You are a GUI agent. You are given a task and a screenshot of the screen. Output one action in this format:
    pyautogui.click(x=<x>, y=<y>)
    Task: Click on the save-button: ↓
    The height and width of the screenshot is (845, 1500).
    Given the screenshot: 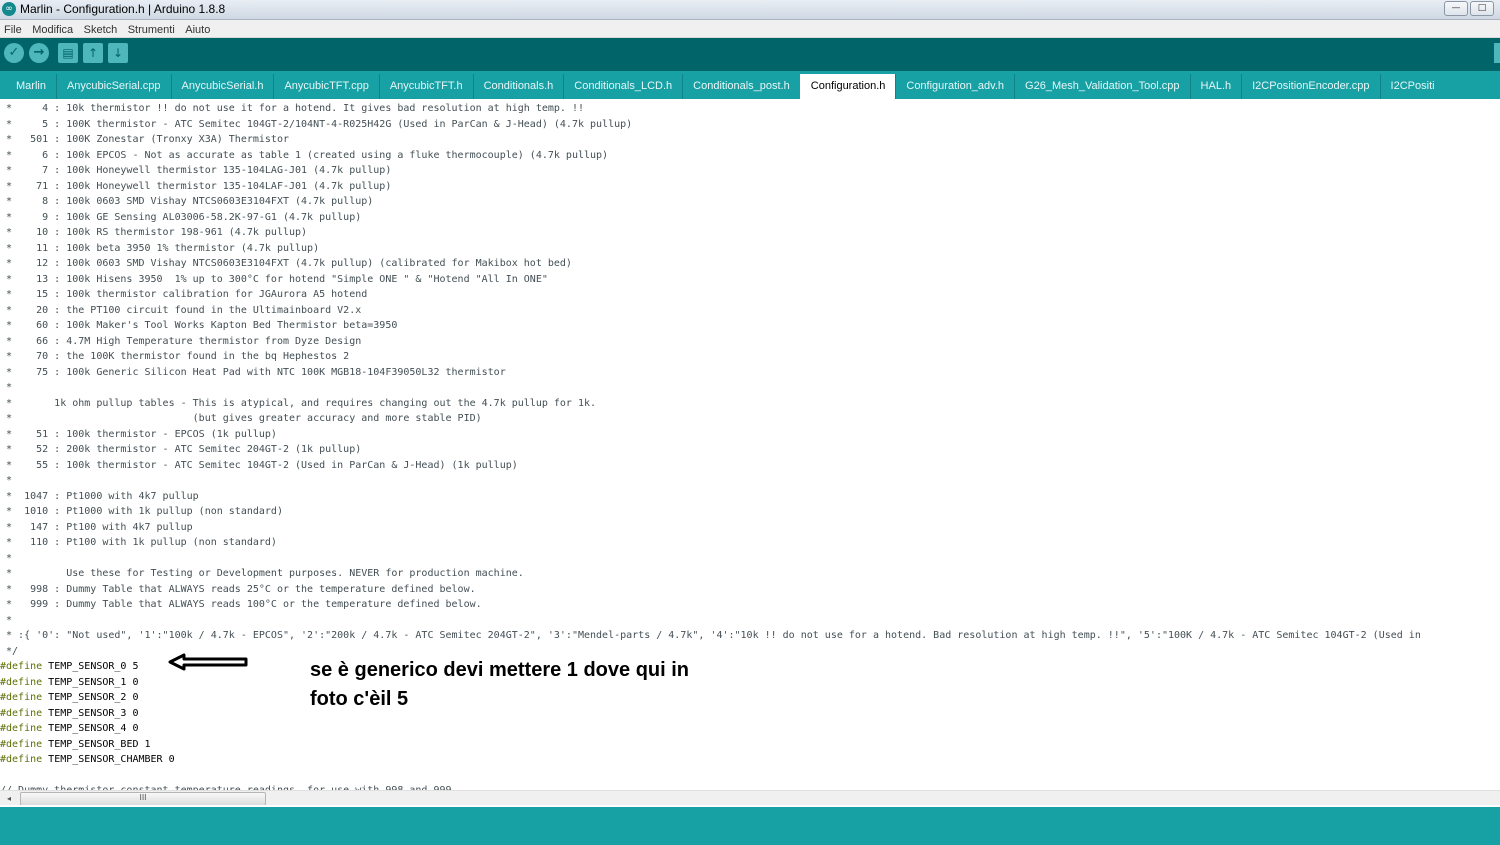 What is the action you would take?
    pyautogui.click(x=118, y=53)
    